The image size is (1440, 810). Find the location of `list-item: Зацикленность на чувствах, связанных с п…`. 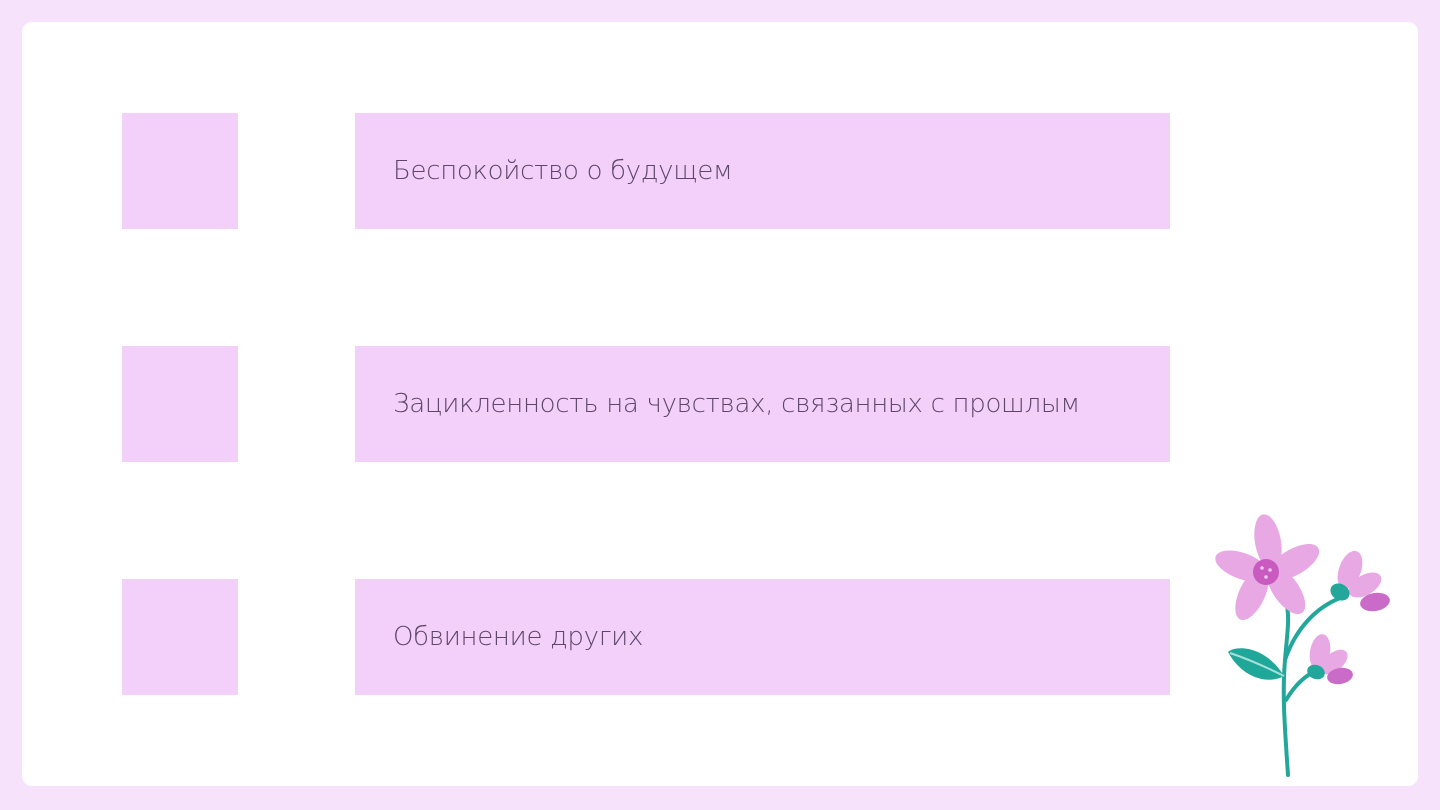

list-item: Зацикленность на чувствах, связанных с п… is located at coordinates (720, 404).